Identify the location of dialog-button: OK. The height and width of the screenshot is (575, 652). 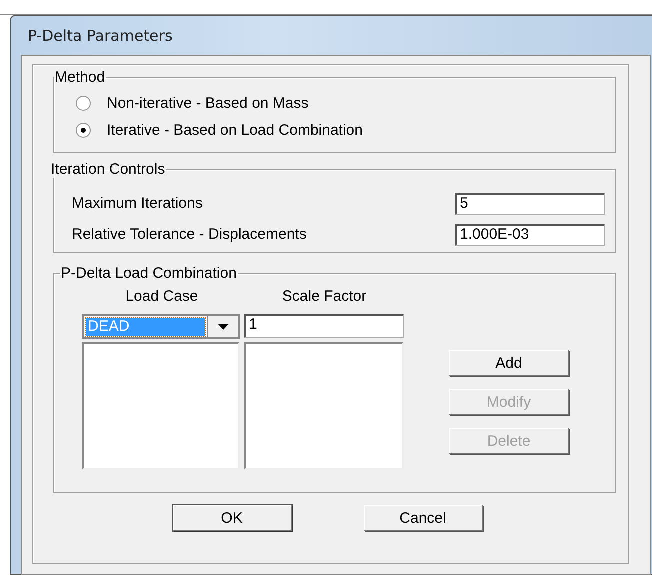
(232, 518).